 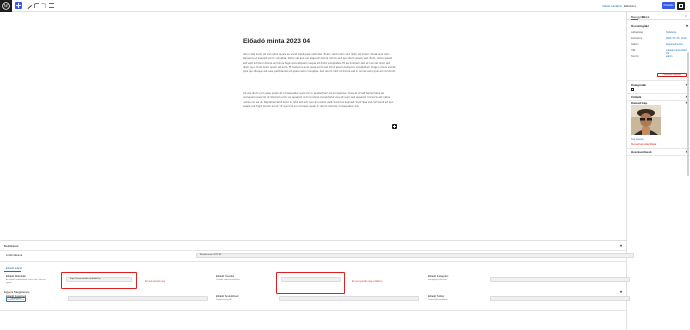 I want to click on switch-to-draft-link: Váltás vázlatra, so click(x=612, y=6).